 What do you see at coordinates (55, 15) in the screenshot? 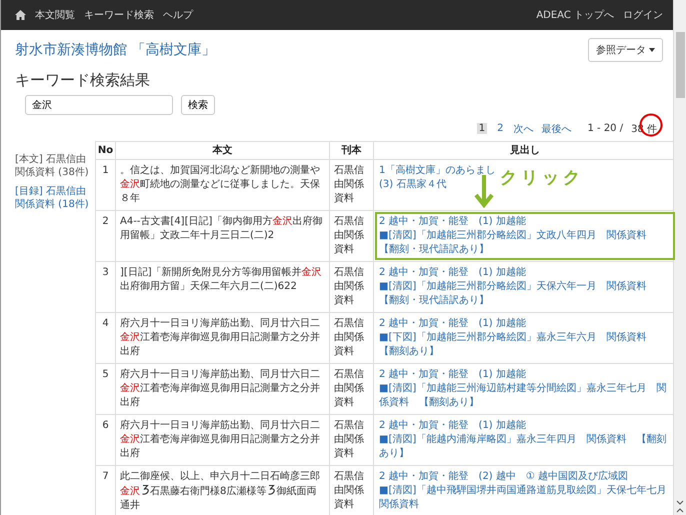
I see `nav-link: 本文閲覧` at bounding box center [55, 15].